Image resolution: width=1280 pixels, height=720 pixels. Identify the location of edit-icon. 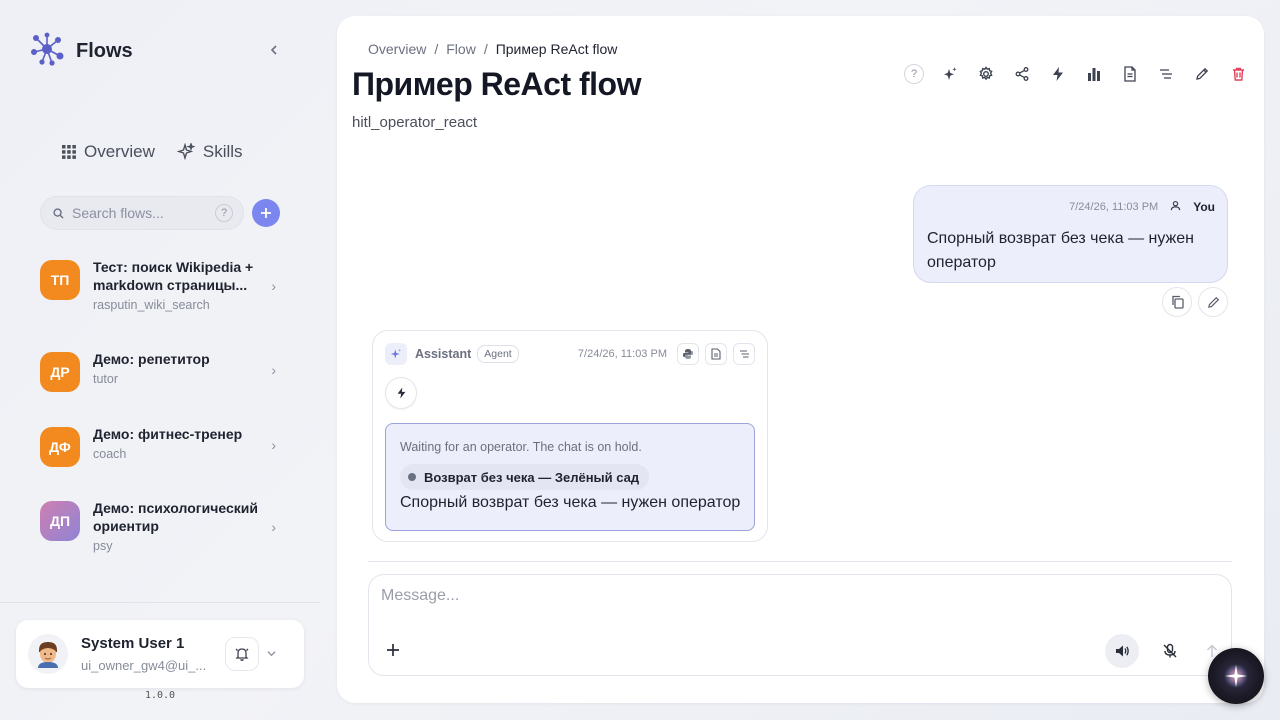
(1202, 74).